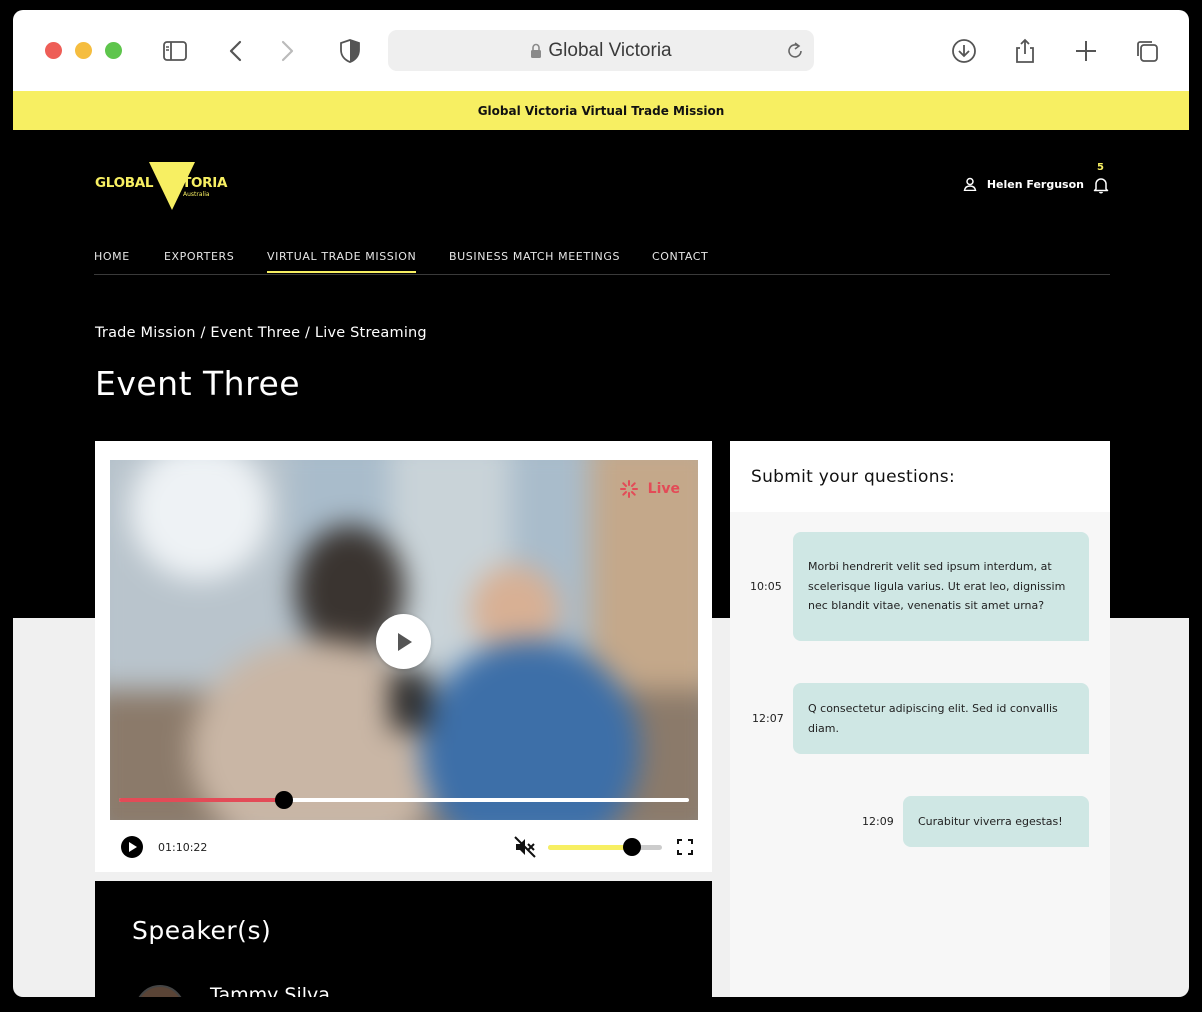 Image resolution: width=1202 pixels, height=1012 pixels. What do you see at coordinates (270, 990) in the screenshot?
I see `speaker-name: Tammy Silva` at bounding box center [270, 990].